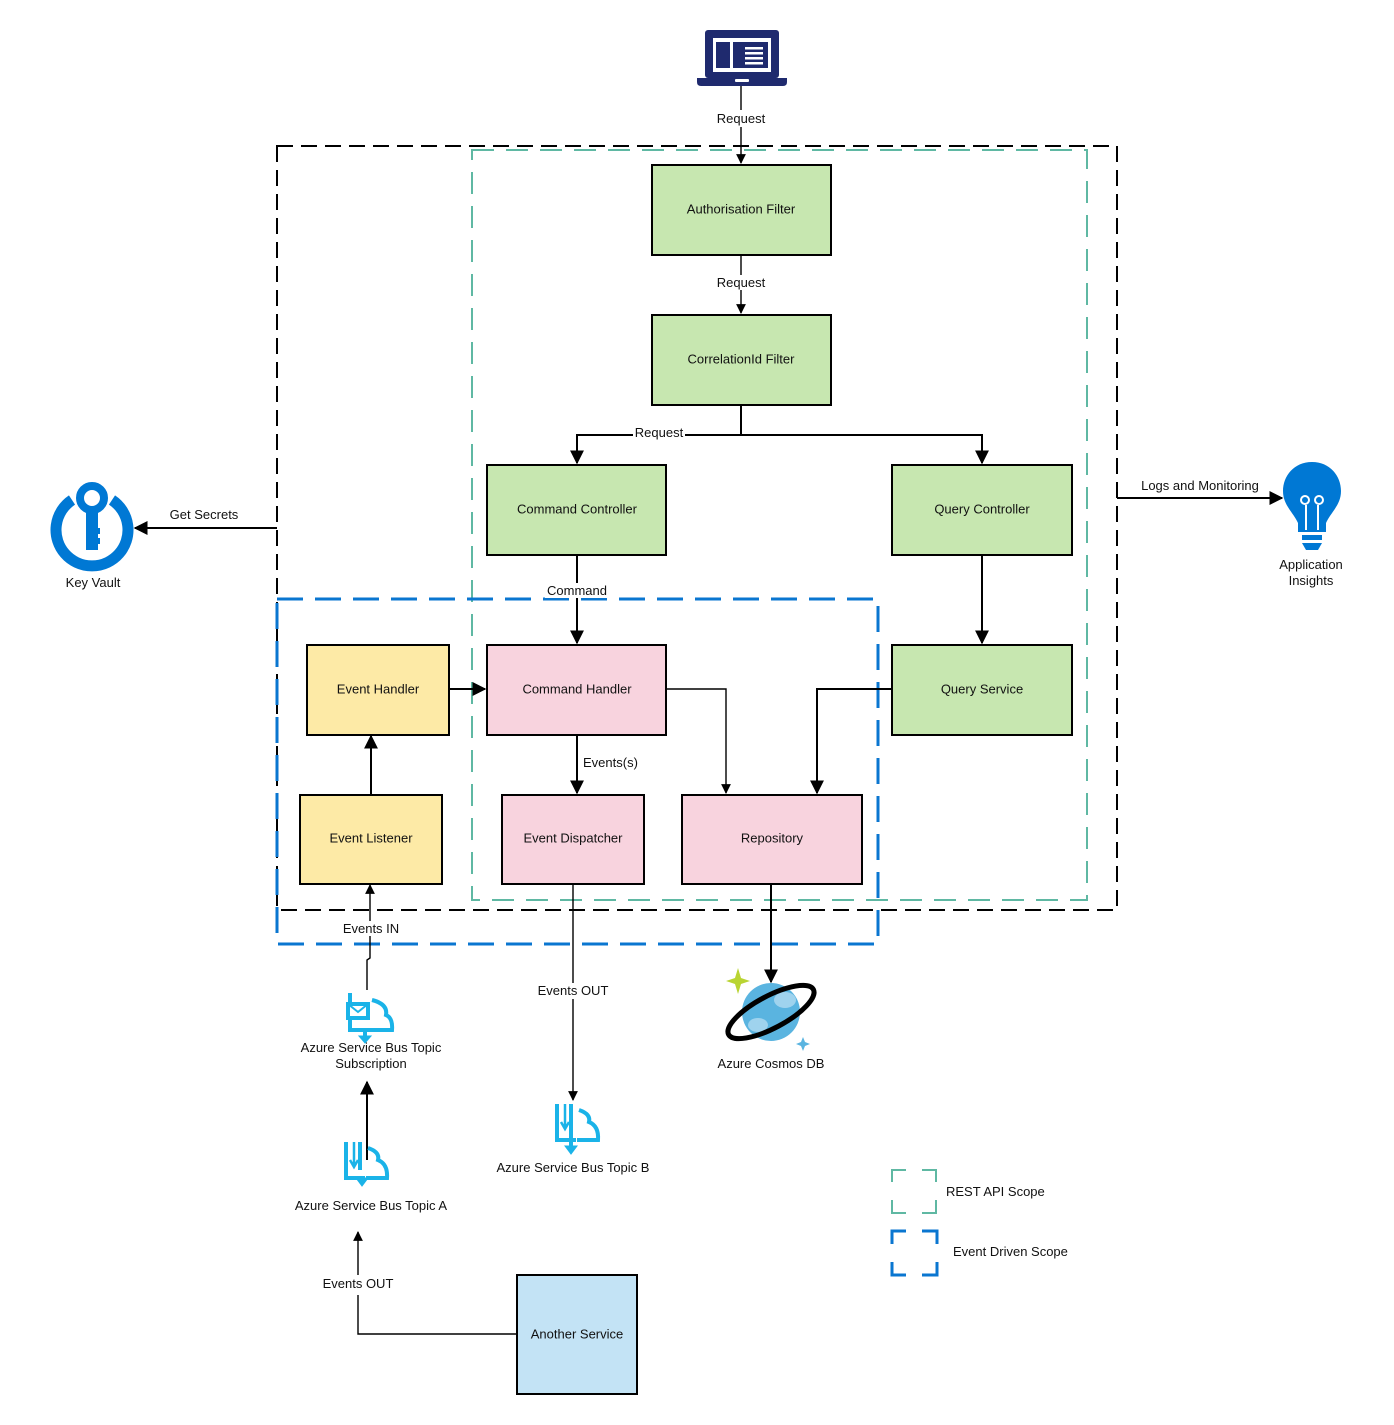 The width and height of the screenshot is (1394, 1425). I want to click on edge-label-command: Command, so click(577, 590).